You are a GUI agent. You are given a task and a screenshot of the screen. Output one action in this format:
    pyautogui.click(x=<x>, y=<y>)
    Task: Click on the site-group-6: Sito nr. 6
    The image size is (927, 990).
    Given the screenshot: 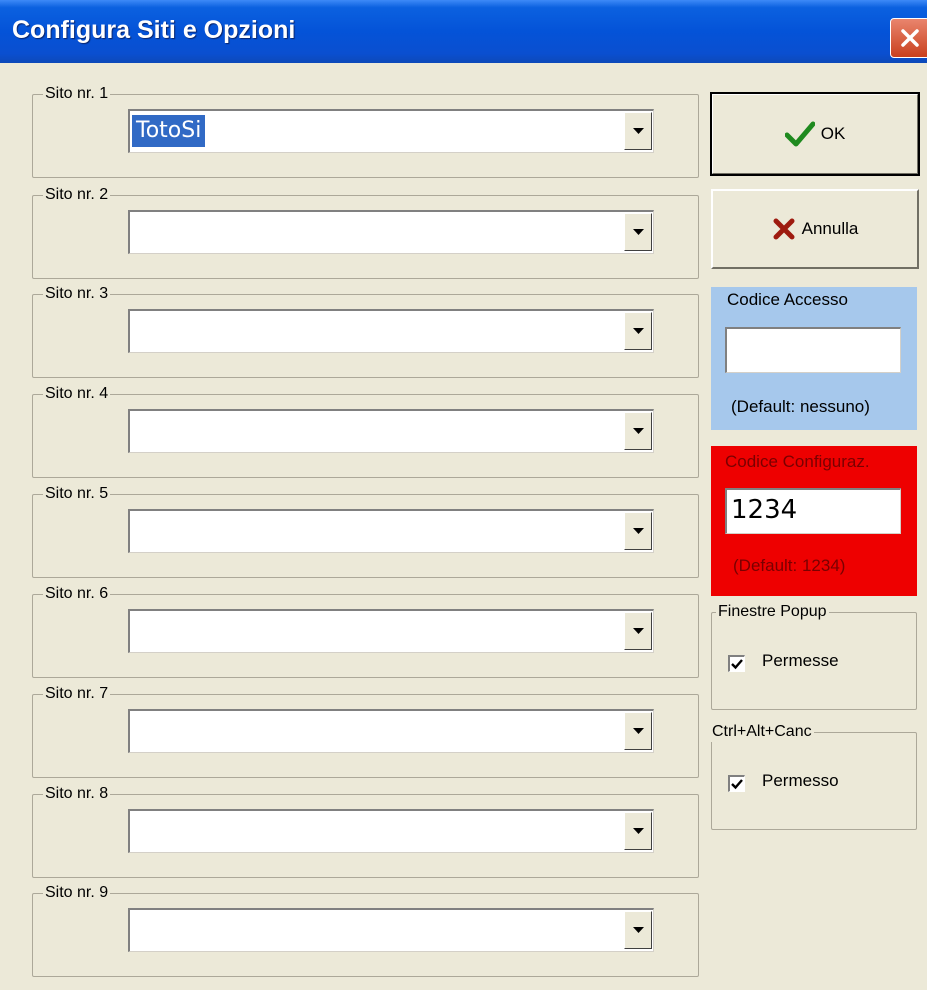 What is the action you would take?
    pyautogui.click(x=365, y=631)
    